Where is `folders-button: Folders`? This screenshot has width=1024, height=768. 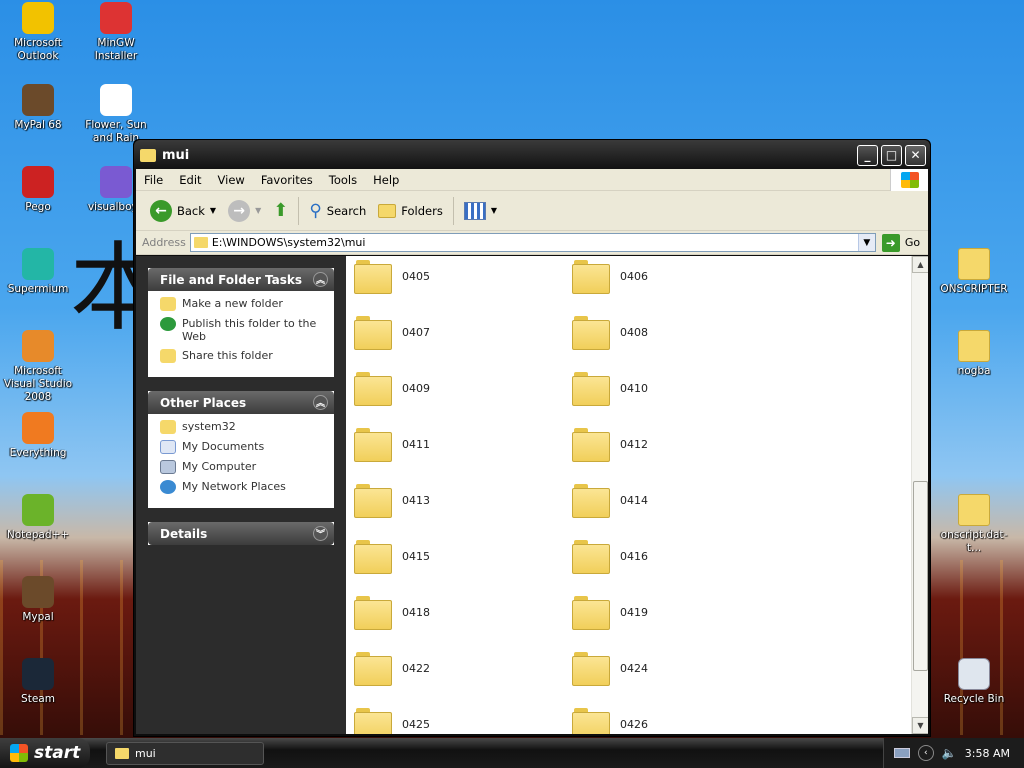
folders-button: Folders is located at coordinates (410, 210).